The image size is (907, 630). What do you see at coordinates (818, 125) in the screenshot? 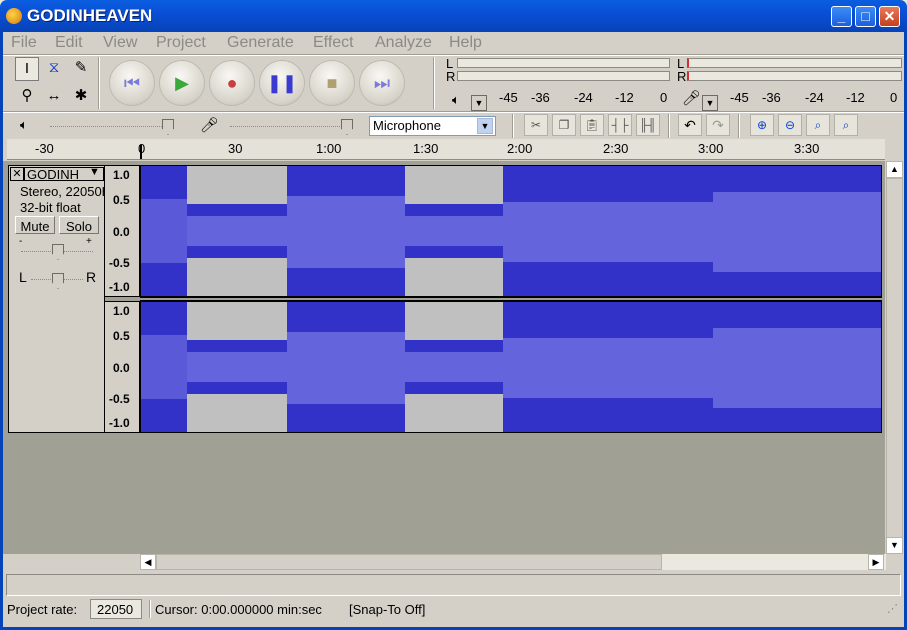
I see `fit-selection-icon: ⌕` at bounding box center [818, 125].